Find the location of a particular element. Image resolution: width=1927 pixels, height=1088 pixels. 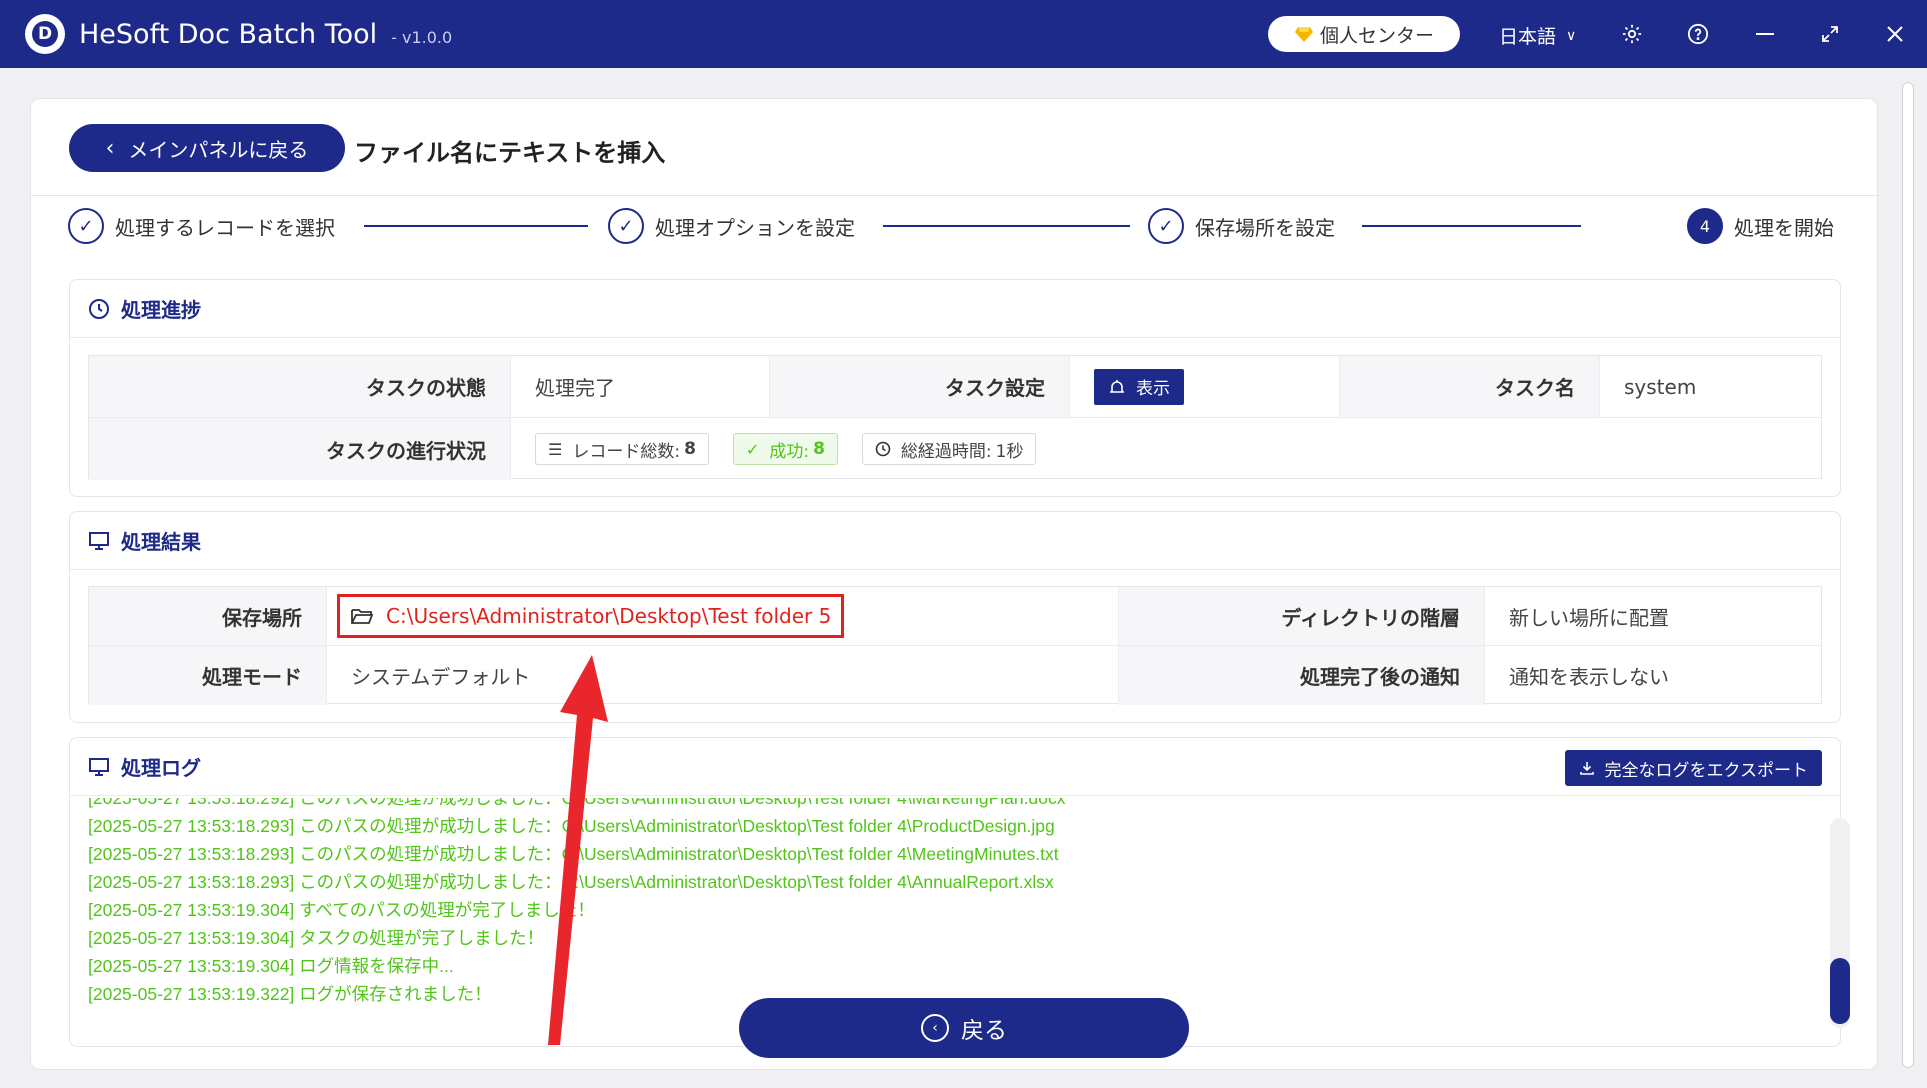

list-icon: ☰ is located at coordinates (555, 449).